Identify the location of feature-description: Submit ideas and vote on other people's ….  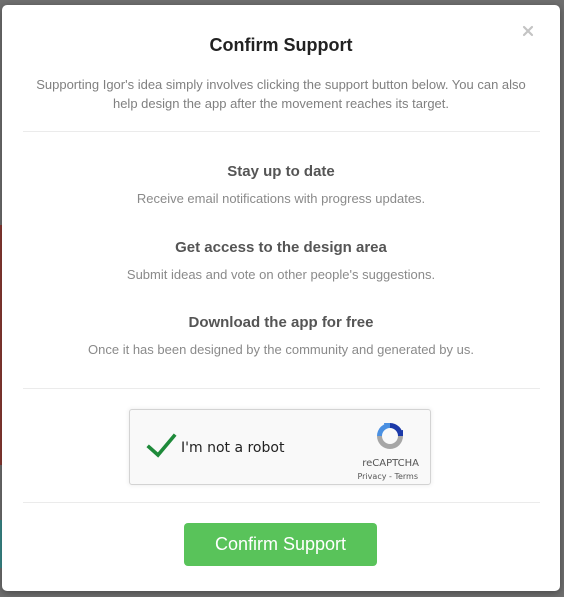
(281, 274).